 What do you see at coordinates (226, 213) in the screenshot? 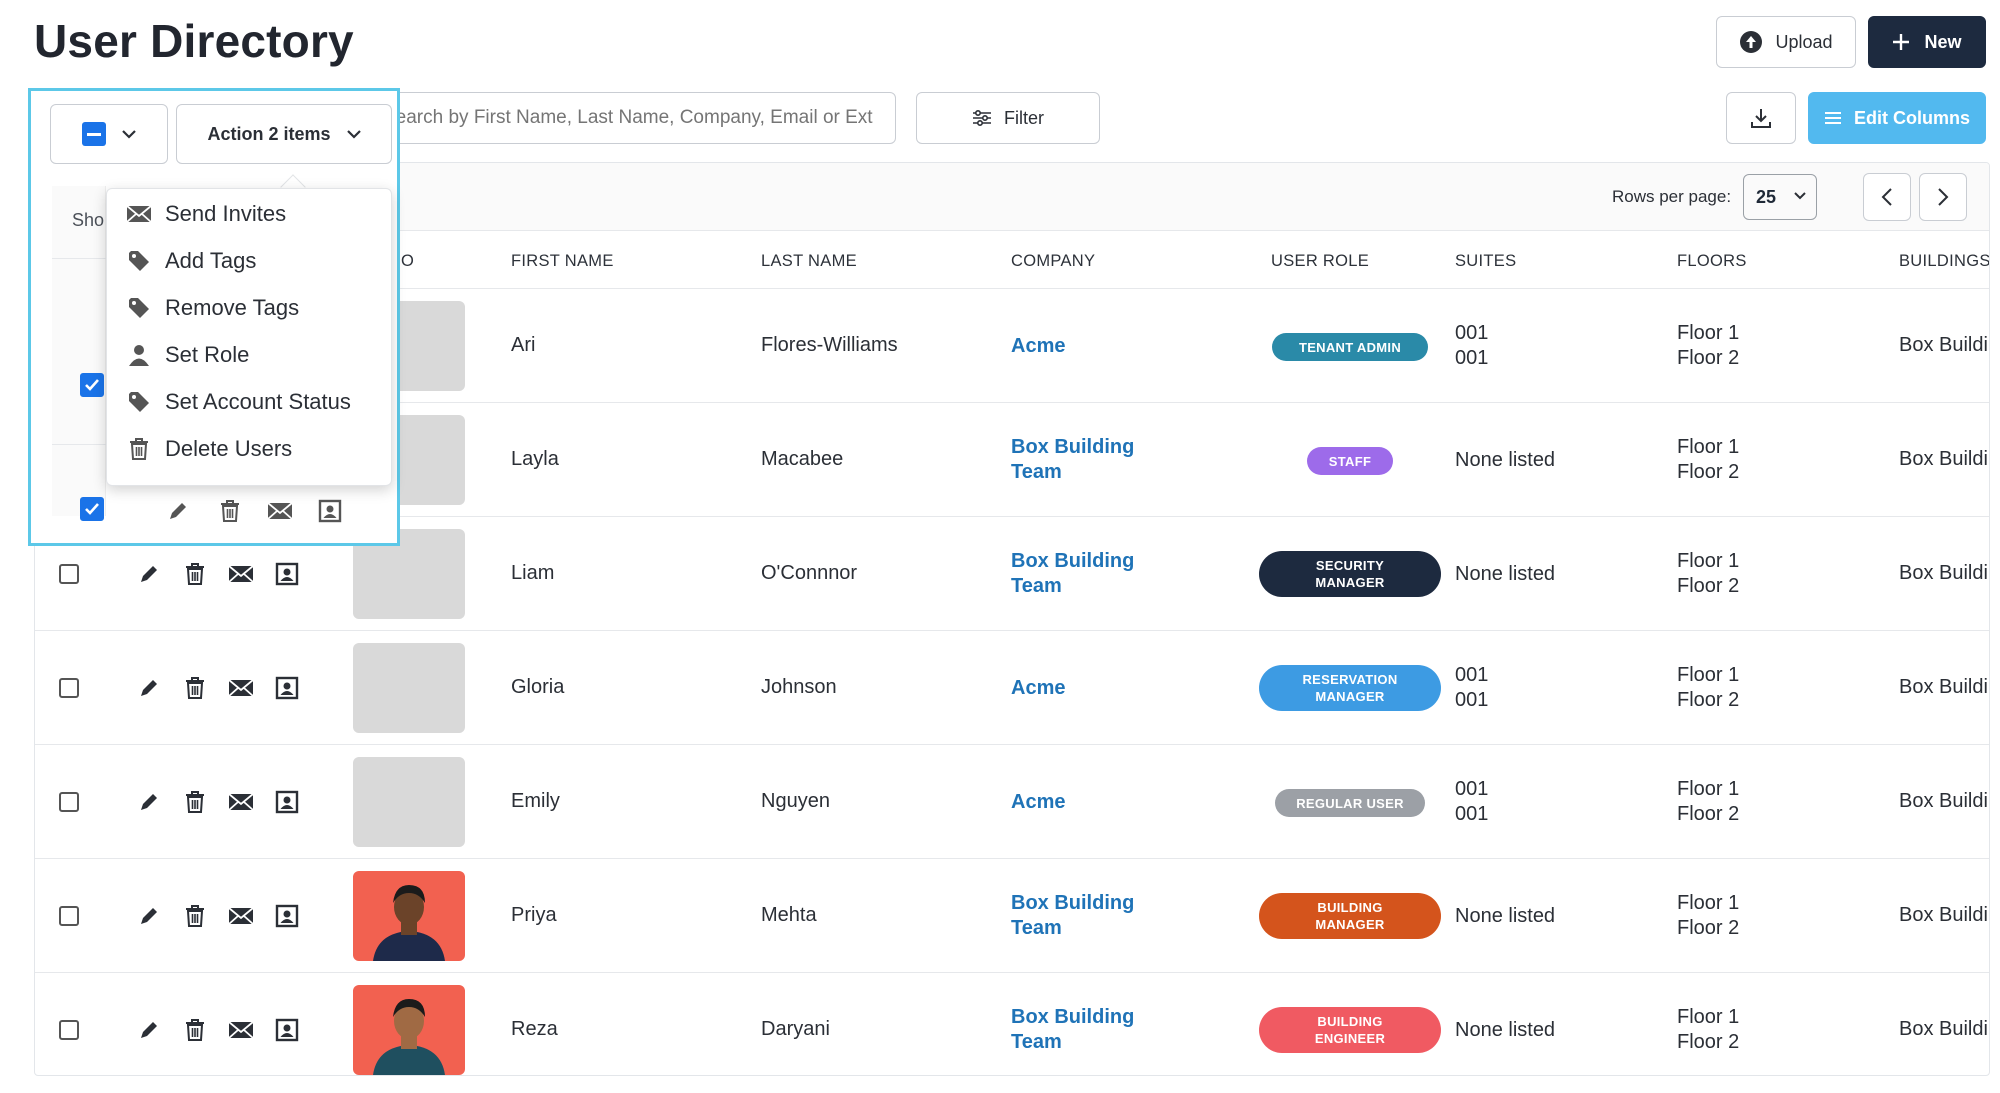
I see `menu-item-label: Send Invites` at bounding box center [226, 213].